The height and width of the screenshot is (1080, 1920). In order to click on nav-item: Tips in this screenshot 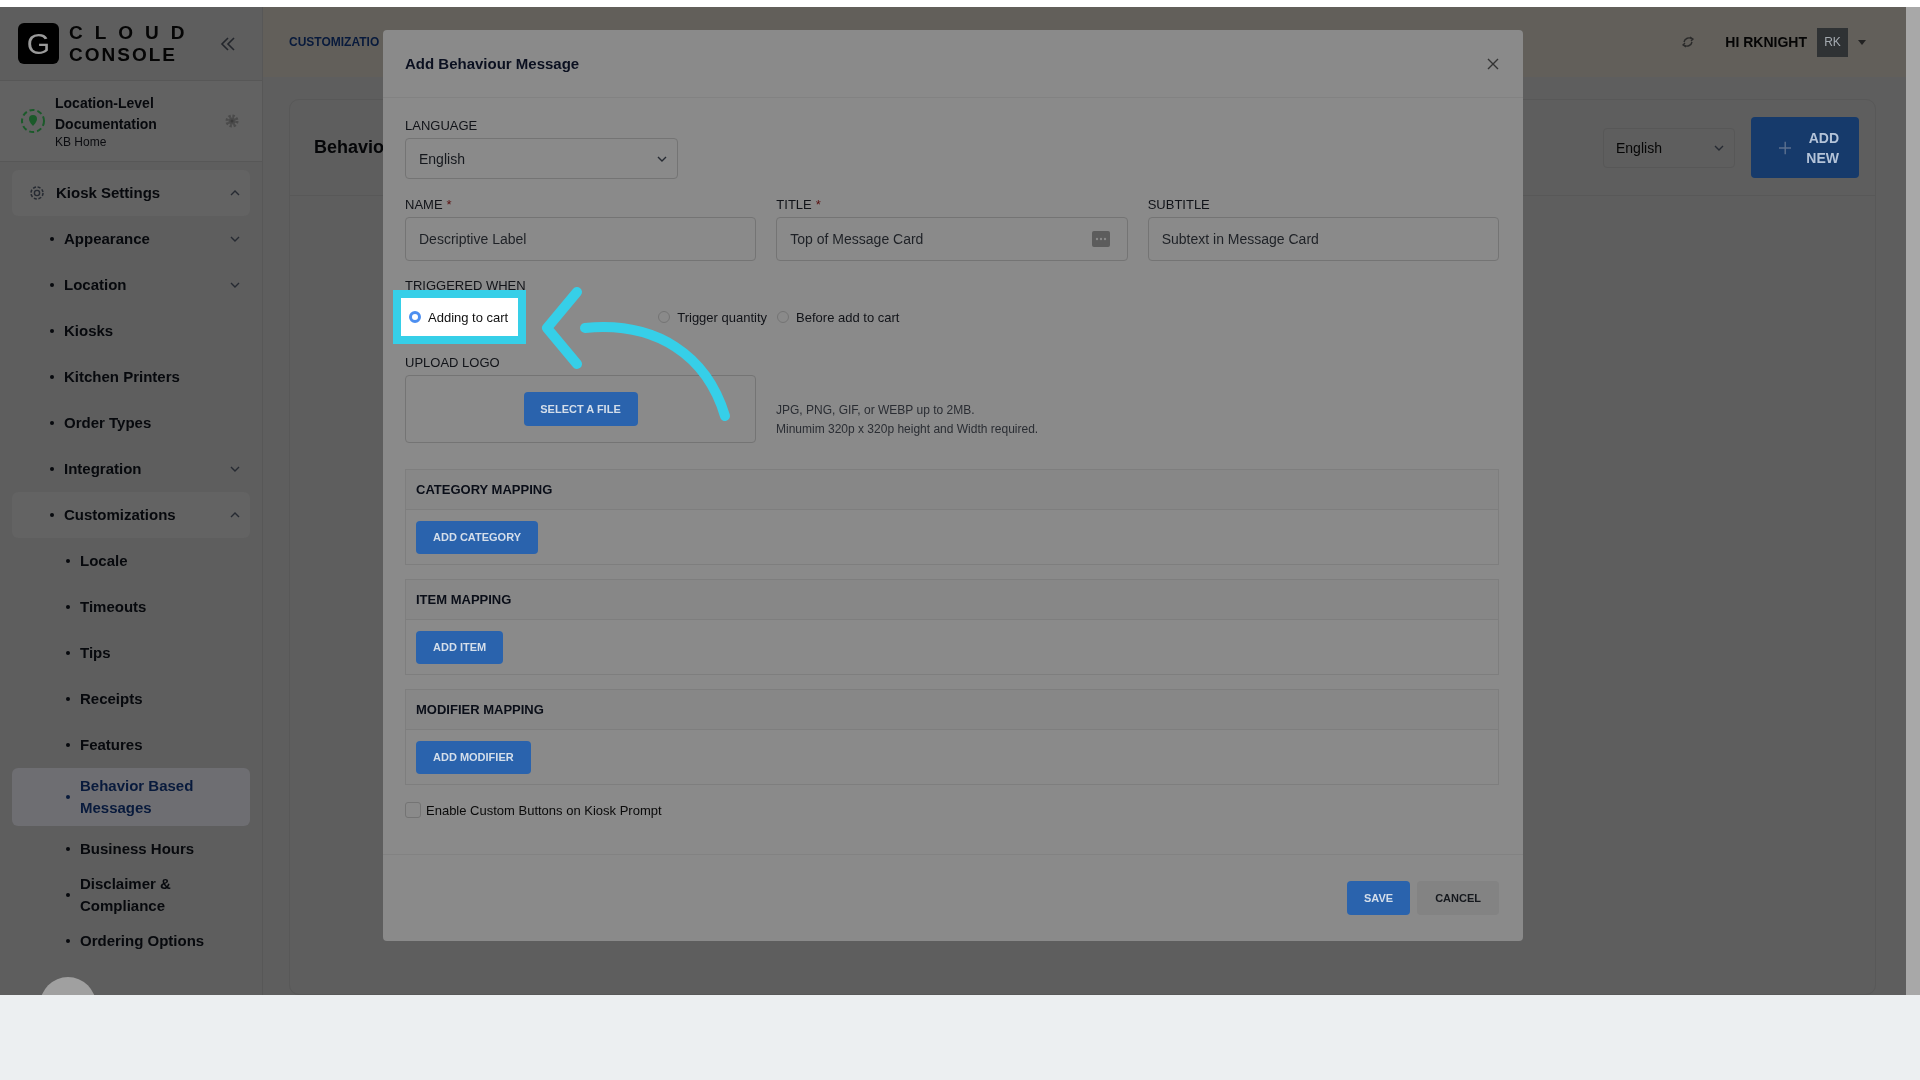, I will do `click(131, 653)`.